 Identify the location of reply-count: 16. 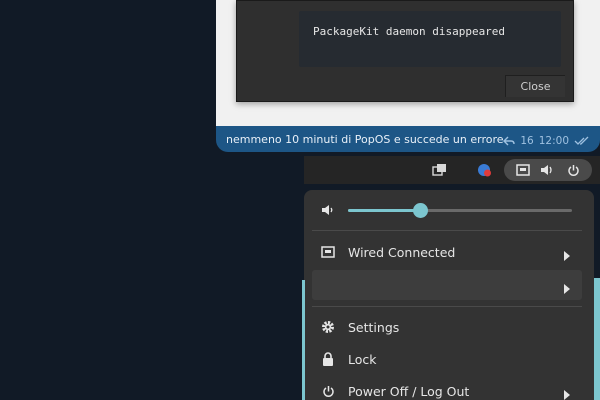
(527, 141).